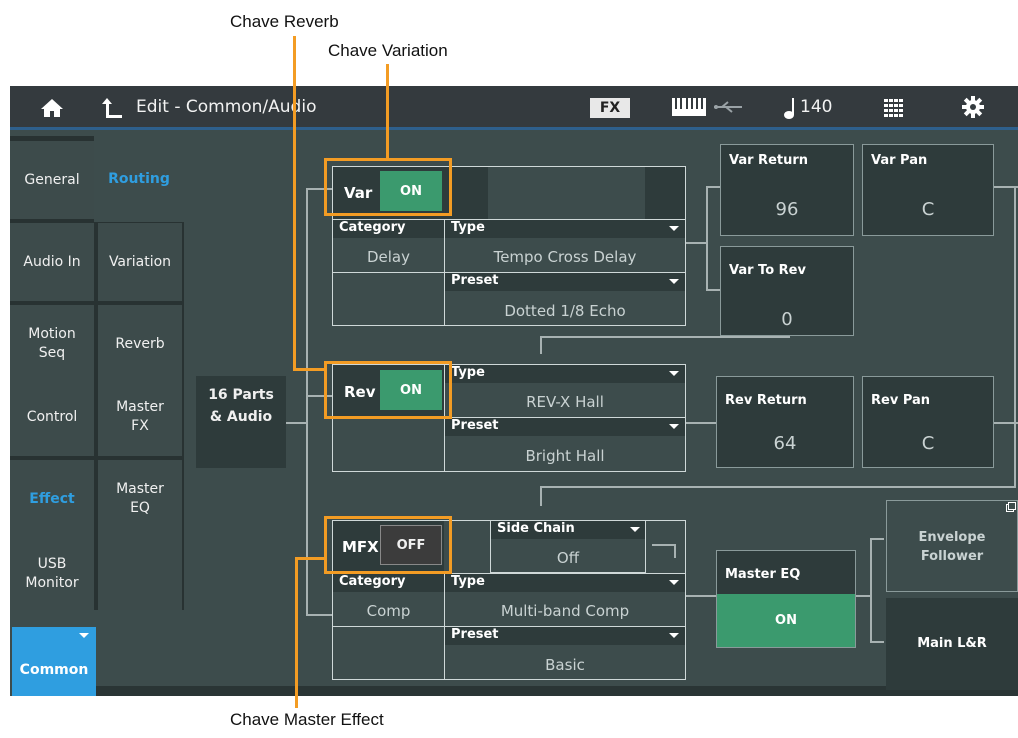 The image size is (1018, 738). I want to click on var-type-header: Type, so click(565, 229).